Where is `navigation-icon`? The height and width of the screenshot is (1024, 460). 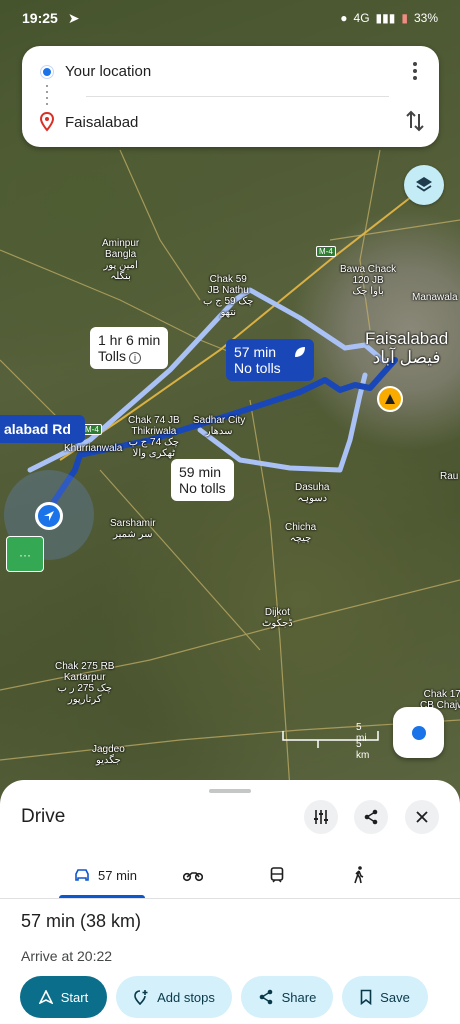 navigation-icon is located at coordinates (45, 997).